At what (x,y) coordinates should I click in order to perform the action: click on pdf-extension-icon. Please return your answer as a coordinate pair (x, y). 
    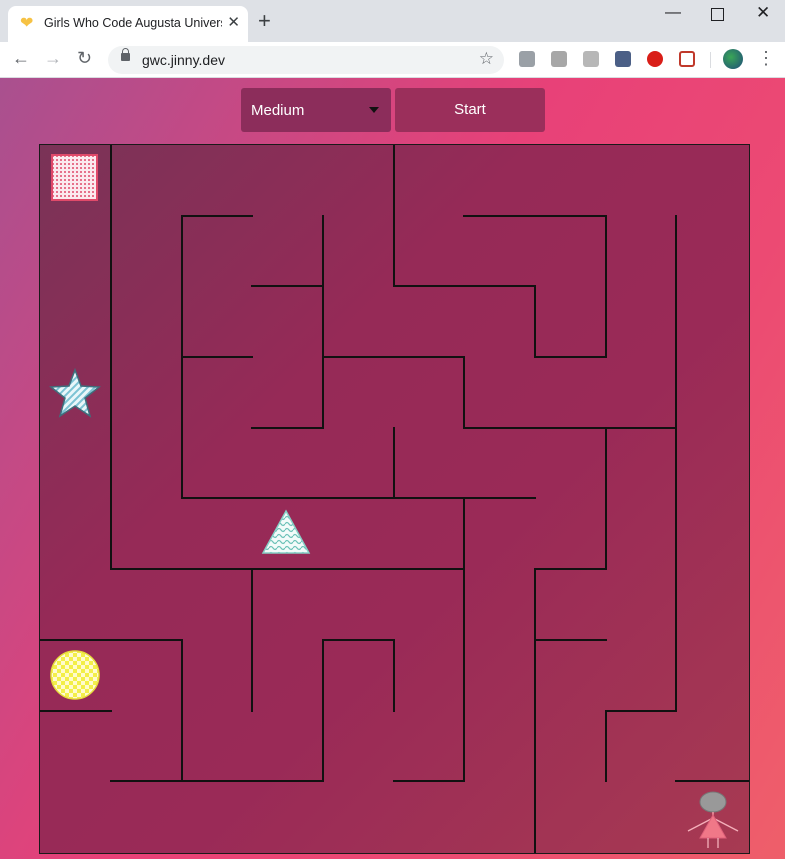
    Looking at the image, I should click on (559, 59).